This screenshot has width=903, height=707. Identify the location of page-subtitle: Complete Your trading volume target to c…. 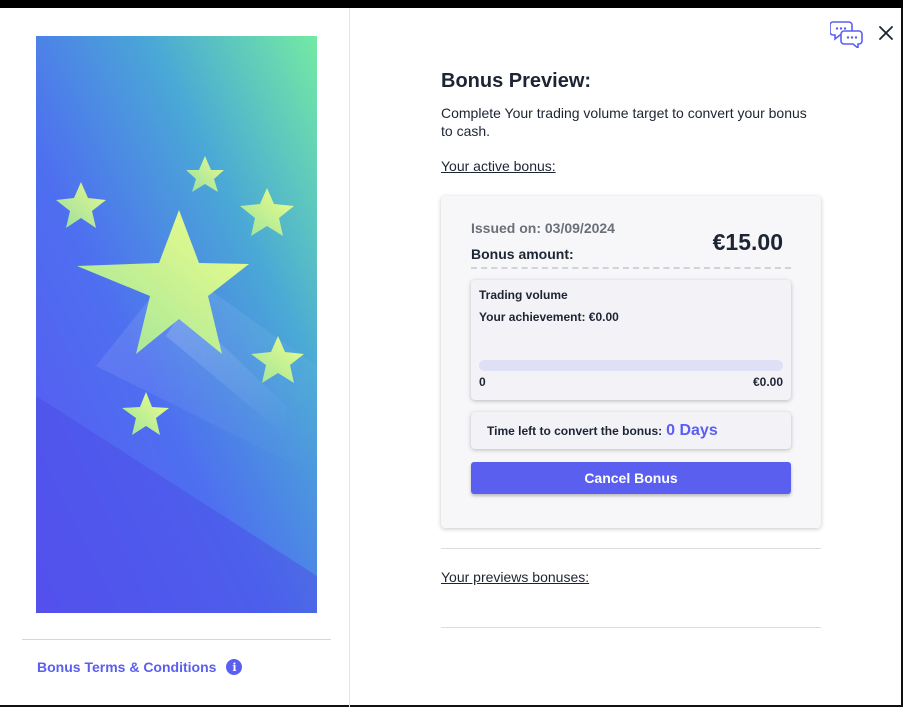
(624, 122).